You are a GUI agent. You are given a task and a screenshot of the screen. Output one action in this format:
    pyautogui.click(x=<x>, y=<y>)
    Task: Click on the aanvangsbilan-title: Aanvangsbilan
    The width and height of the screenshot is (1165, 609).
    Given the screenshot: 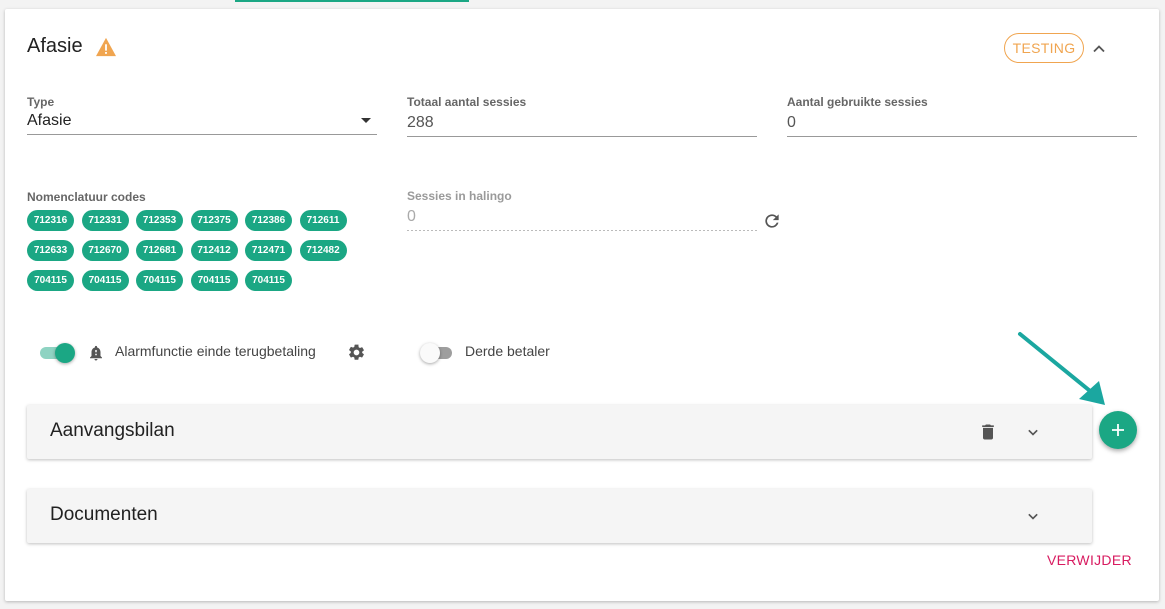 What is the action you would take?
    pyautogui.click(x=112, y=430)
    